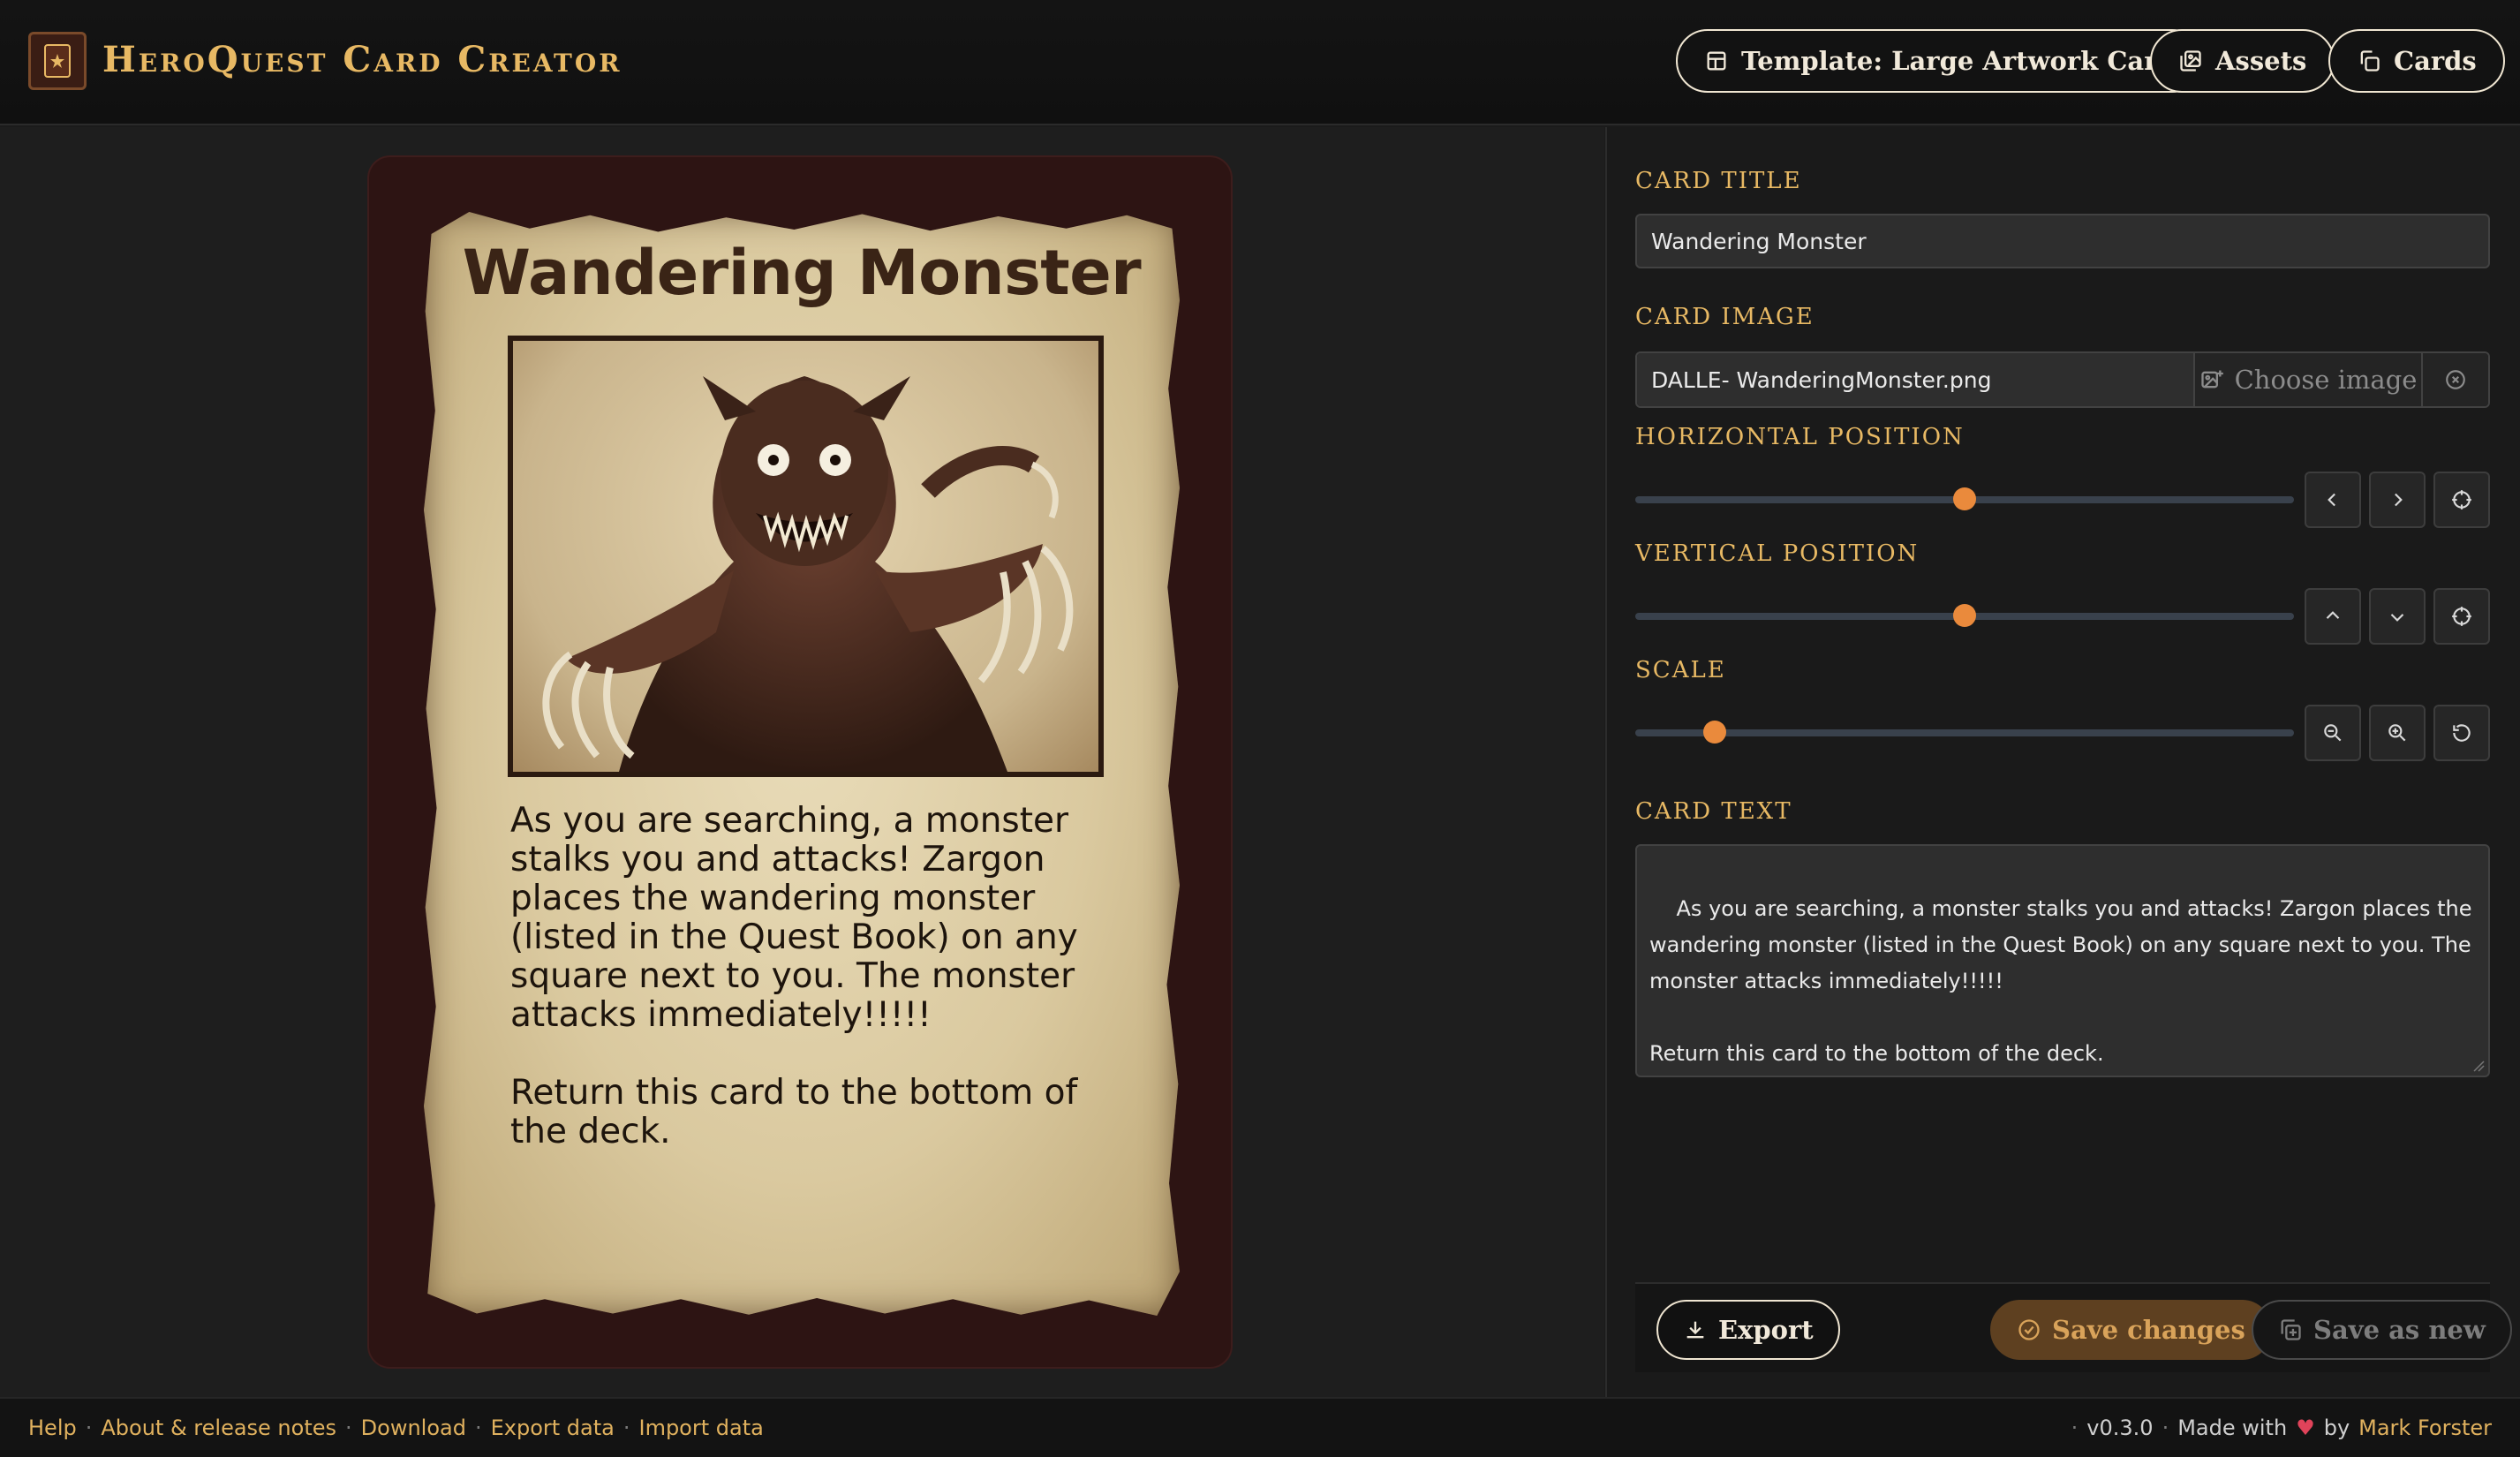 The width and height of the screenshot is (2520, 1457). I want to click on clear-image-button, so click(2454, 379).